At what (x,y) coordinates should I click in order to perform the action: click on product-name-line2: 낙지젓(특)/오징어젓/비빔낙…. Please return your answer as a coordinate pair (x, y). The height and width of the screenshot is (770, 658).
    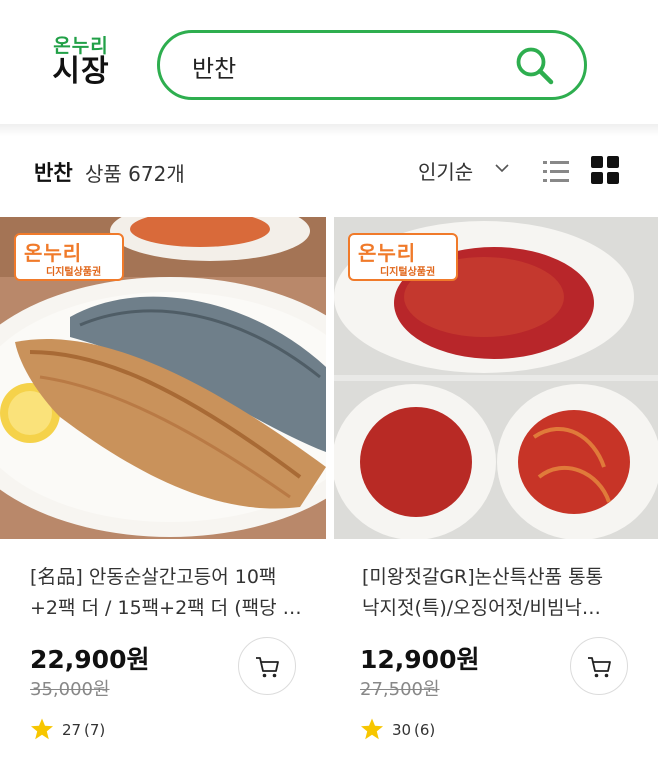
    Looking at the image, I should click on (481, 608).